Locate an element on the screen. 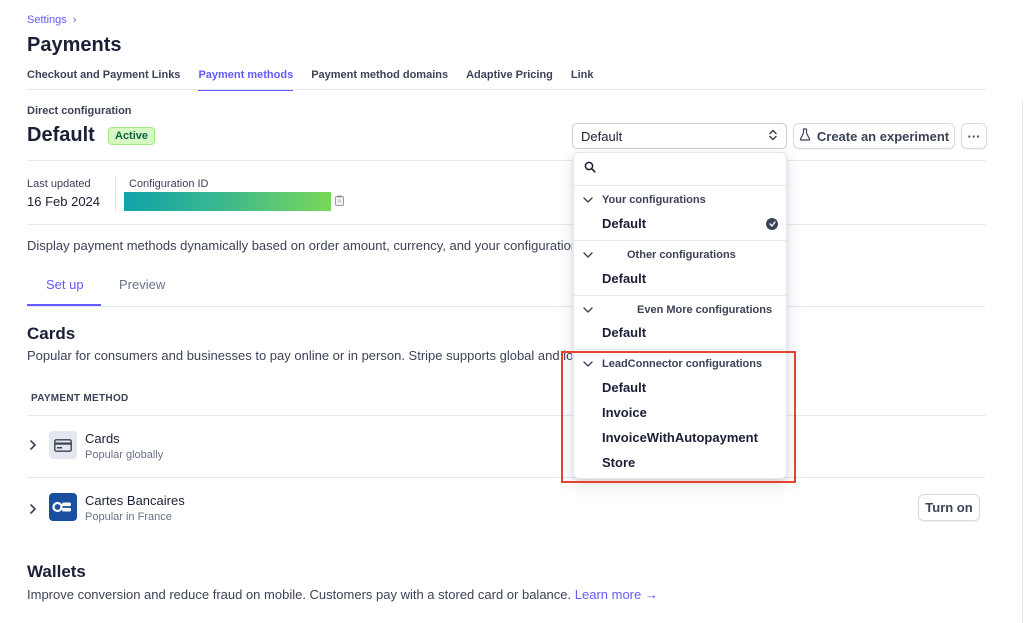 The image size is (1024, 623). annotation-highlight-box is located at coordinates (678, 417).